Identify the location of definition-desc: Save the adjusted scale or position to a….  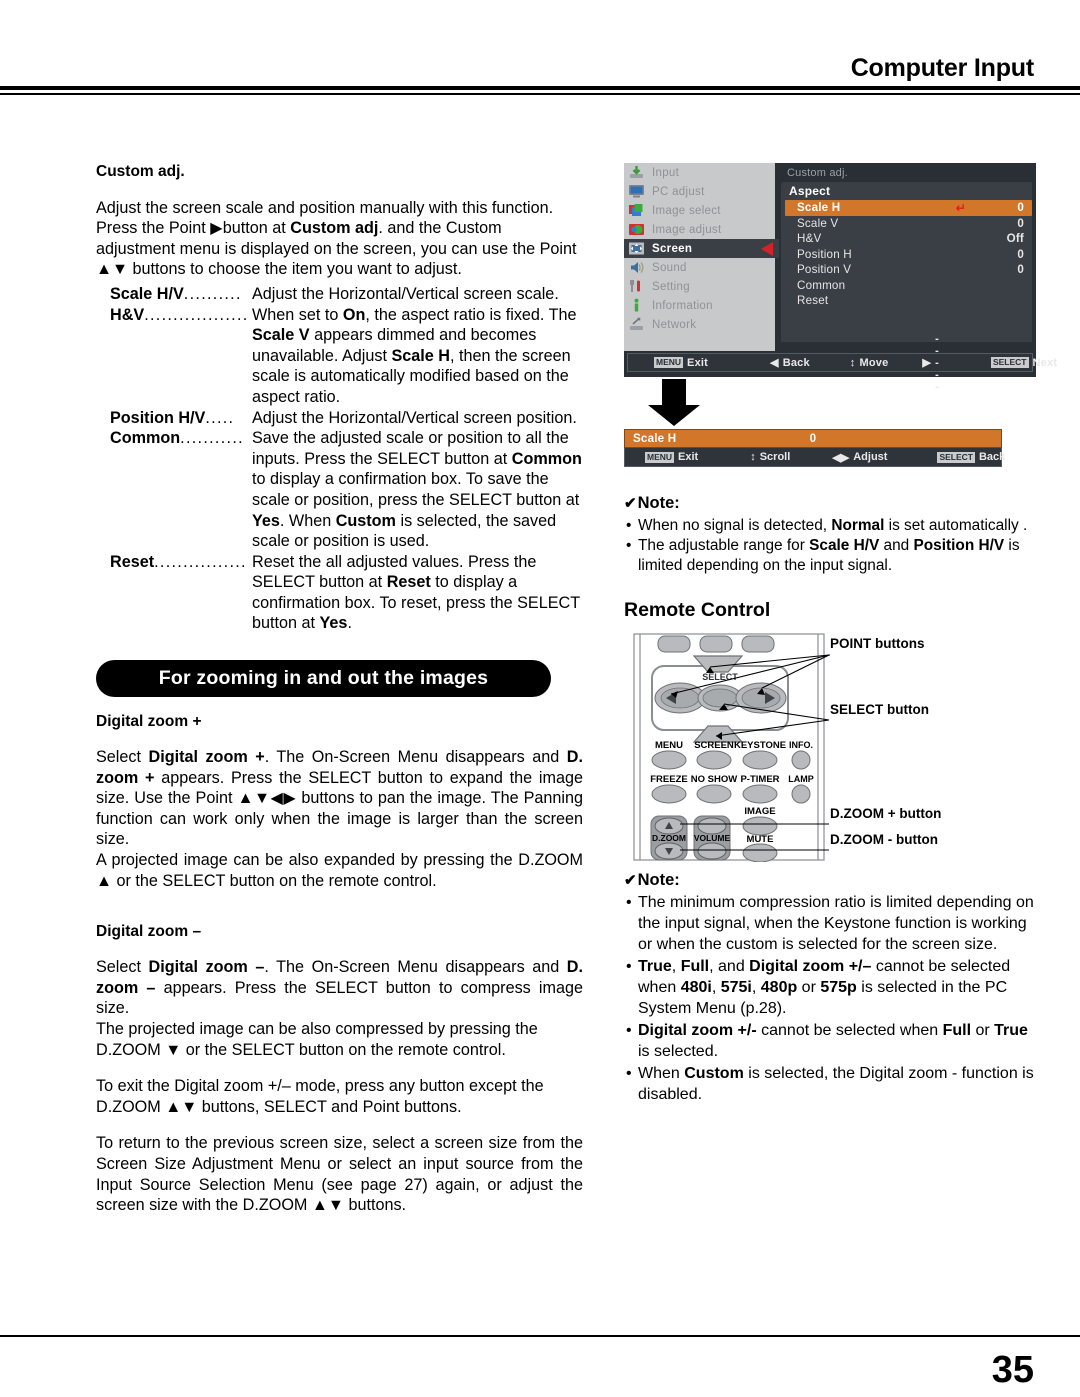
(417, 490).